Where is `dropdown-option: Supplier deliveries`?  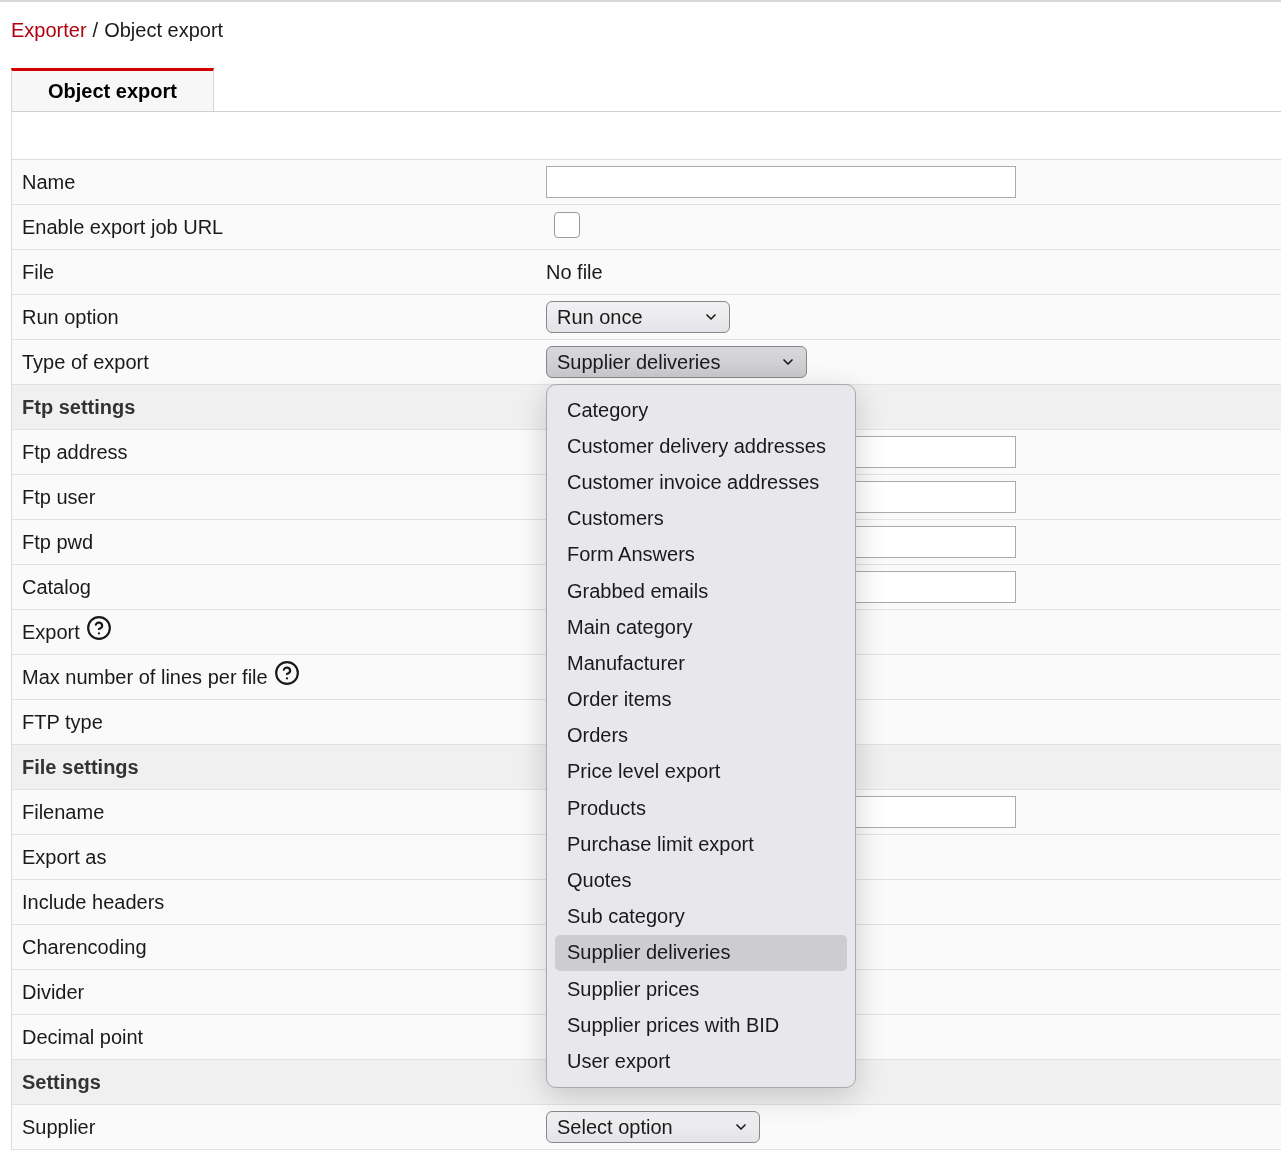
dropdown-option: Supplier deliveries is located at coordinates (701, 952).